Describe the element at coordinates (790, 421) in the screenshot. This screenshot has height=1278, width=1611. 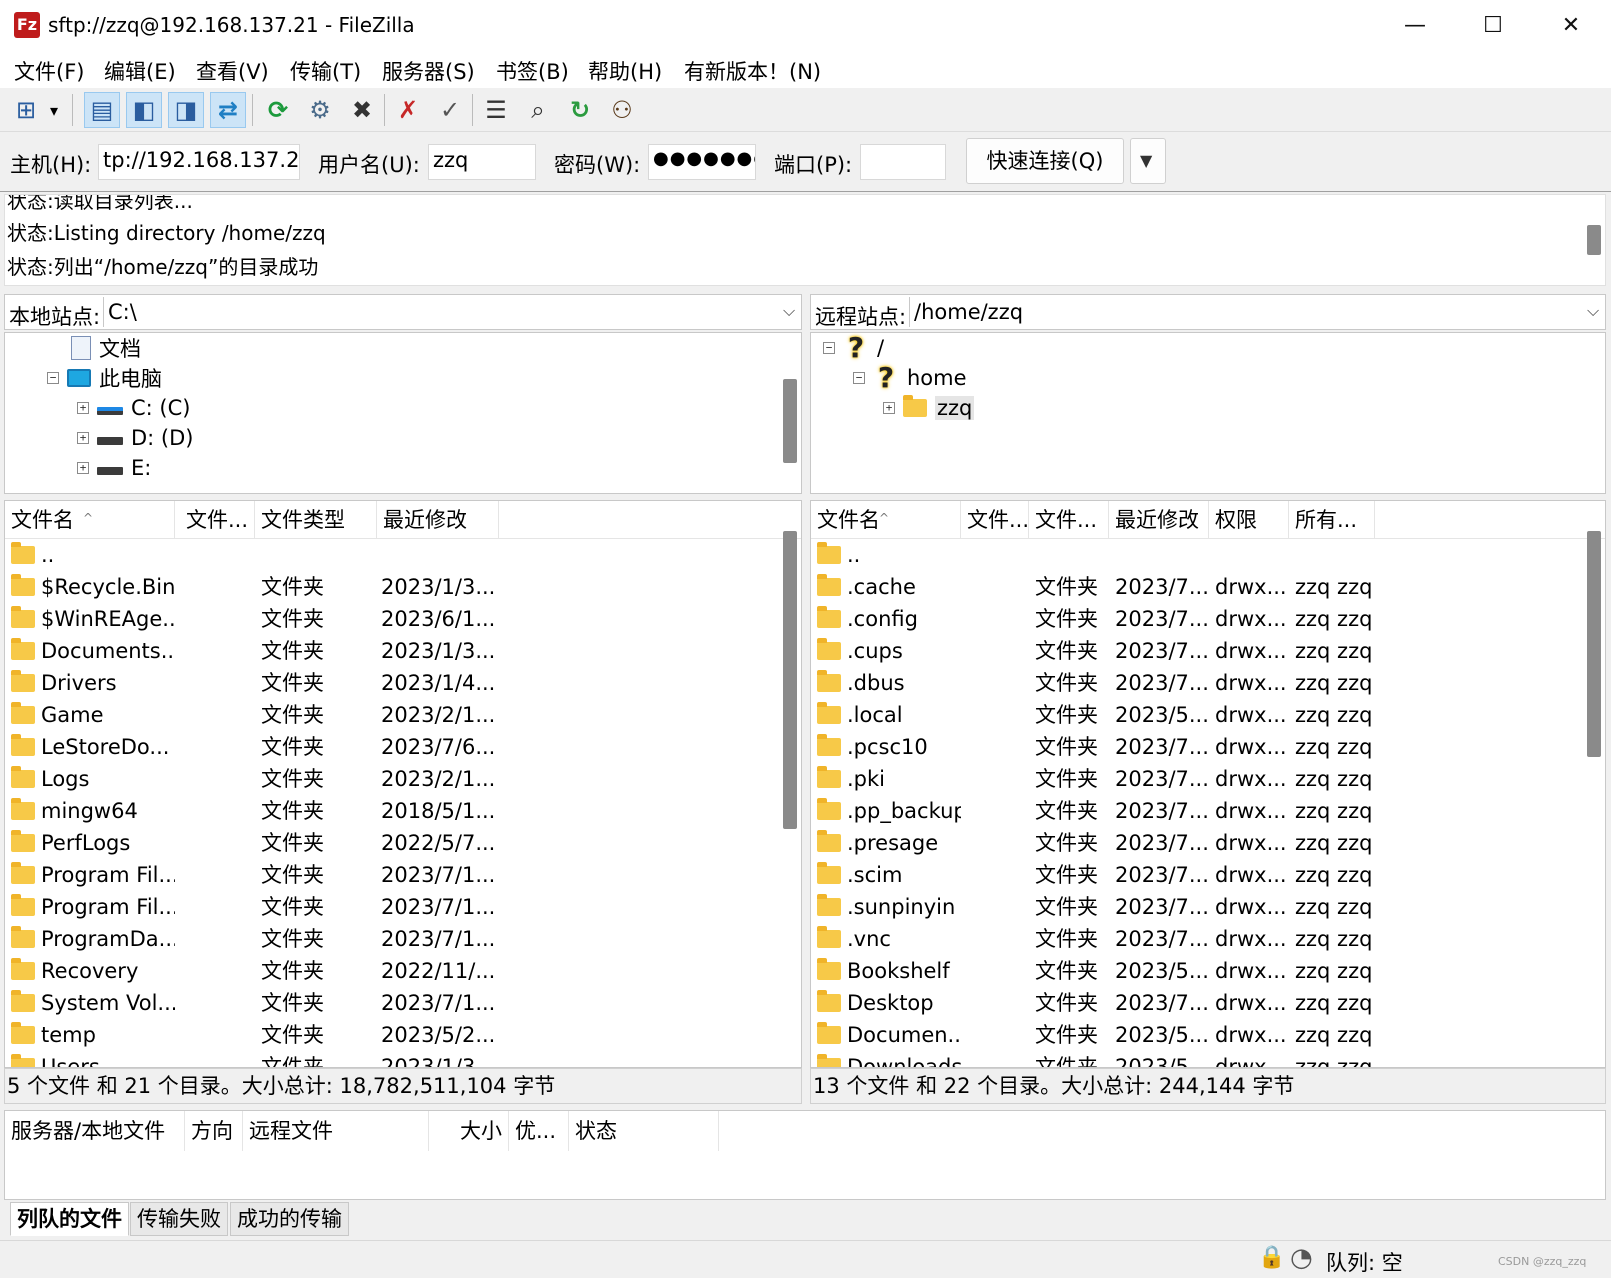
I see `local-tree-scrollbar` at that location.